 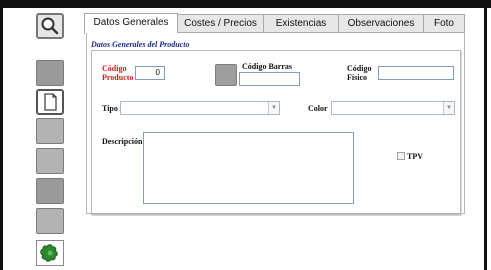 What do you see at coordinates (416, 73) in the screenshot?
I see `codigo-fisico-input` at bounding box center [416, 73].